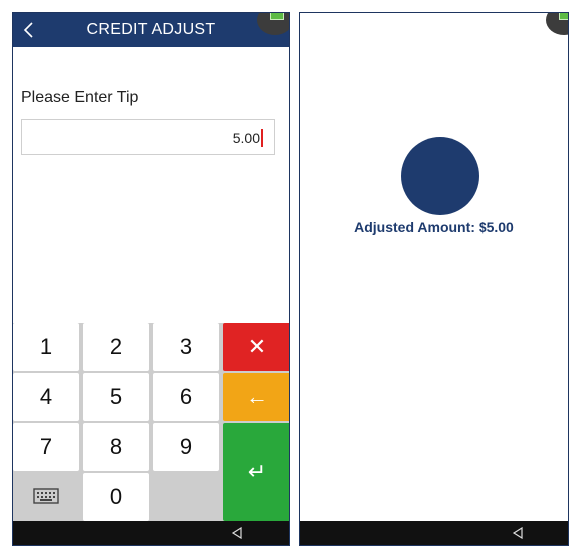 The width and height of the screenshot is (570, 546). What do you see at coordinates (557, 24) in the screenshot?
I see `status-indicator-icon` at bounding box center [557, 24].